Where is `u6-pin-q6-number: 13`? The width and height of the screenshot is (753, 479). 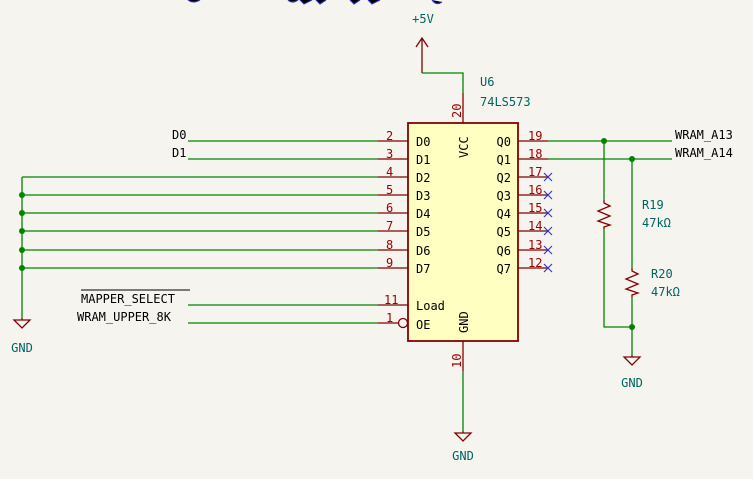 u6-pin-q6-number: 13 is located at coordinates (535, 245).